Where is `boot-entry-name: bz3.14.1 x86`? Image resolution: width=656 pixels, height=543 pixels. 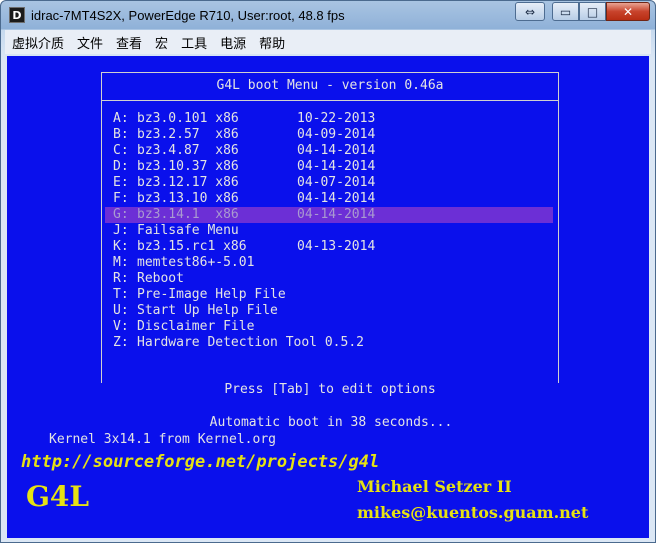 boot-entry-name: bz3.14.1 x86 is located at coordinates (188, 214).